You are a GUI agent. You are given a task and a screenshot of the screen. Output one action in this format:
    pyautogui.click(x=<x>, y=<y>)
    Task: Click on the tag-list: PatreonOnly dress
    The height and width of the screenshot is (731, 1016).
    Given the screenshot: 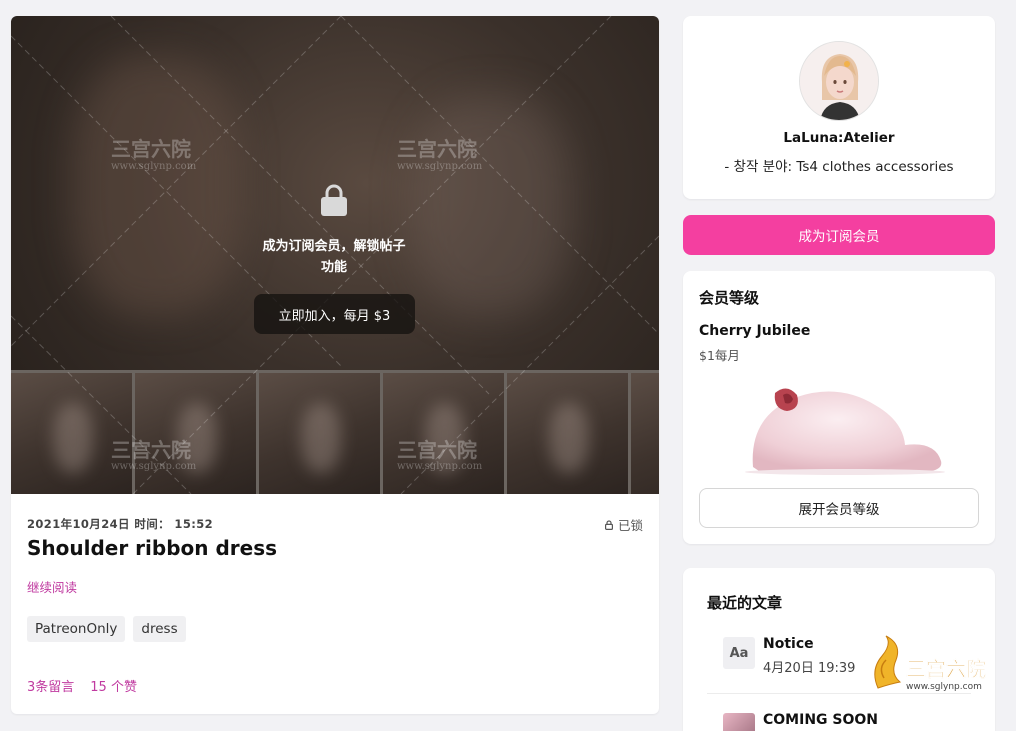 What is the action you would take?
    pyautogui.click(x=106, y=629)
    